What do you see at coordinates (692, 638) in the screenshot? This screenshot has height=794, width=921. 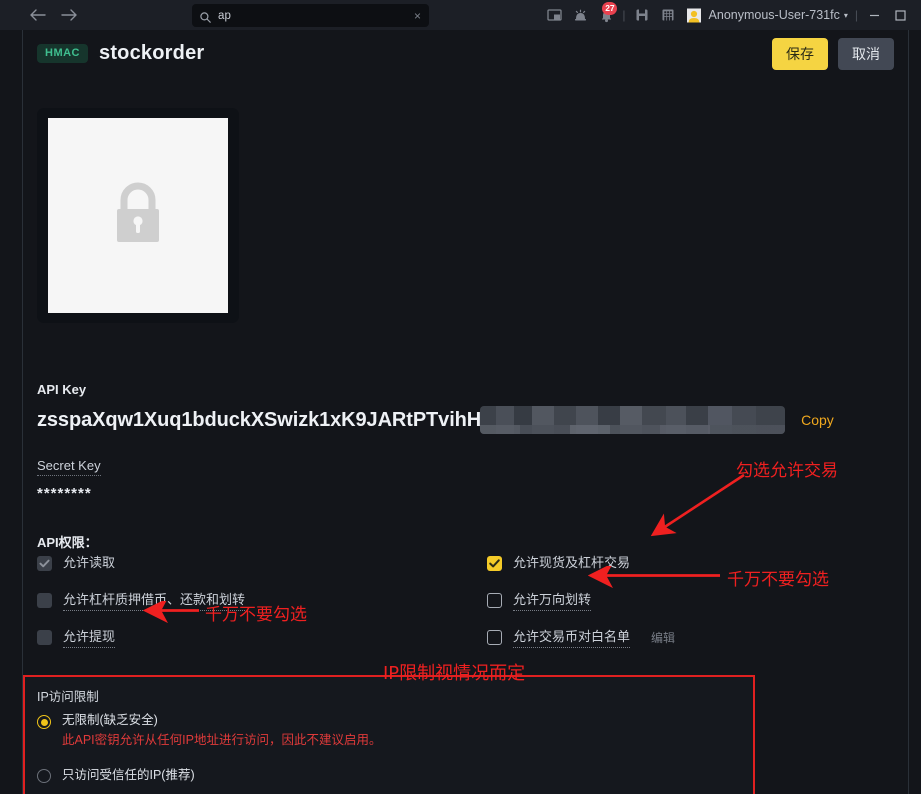 I see `permission-item-symbol-whitelist: 允许交易币对白名单 编辑` at bounding box center [692, 638].